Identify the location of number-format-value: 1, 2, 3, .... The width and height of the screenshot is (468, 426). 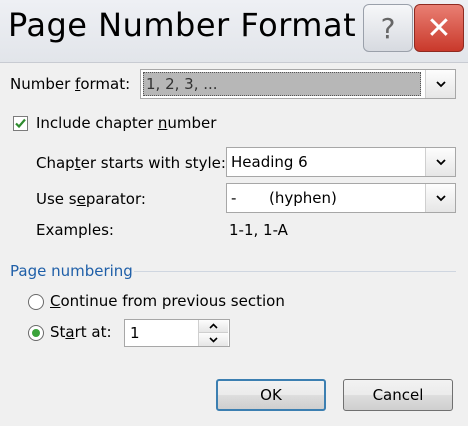
(182, 84).